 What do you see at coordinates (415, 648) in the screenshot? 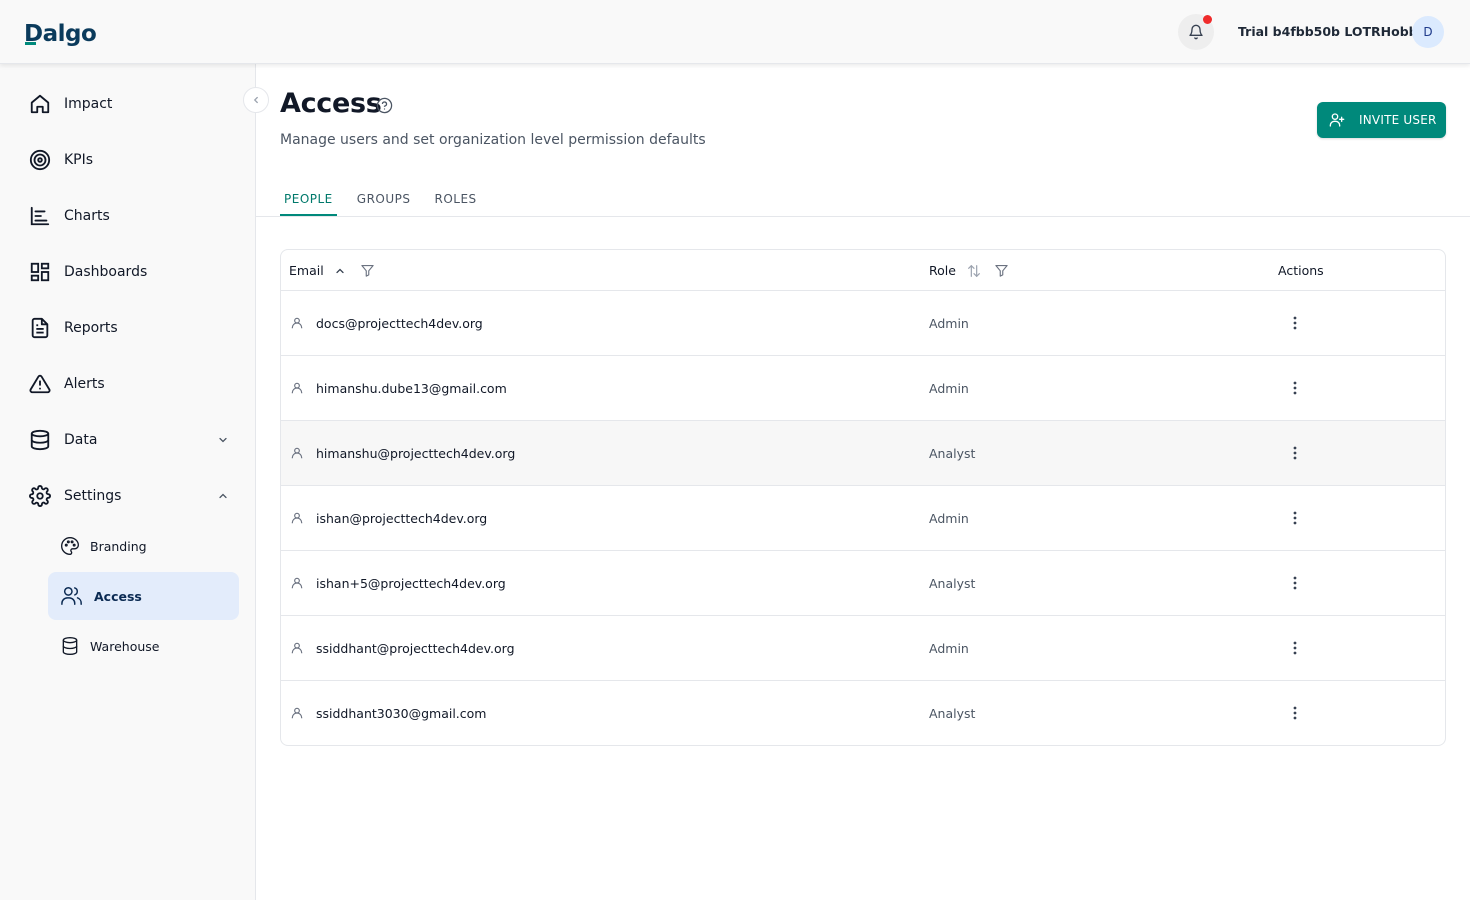
I see `user-email: ssiddhant@projecttech4dev.org` at bounding box center [415, 648].